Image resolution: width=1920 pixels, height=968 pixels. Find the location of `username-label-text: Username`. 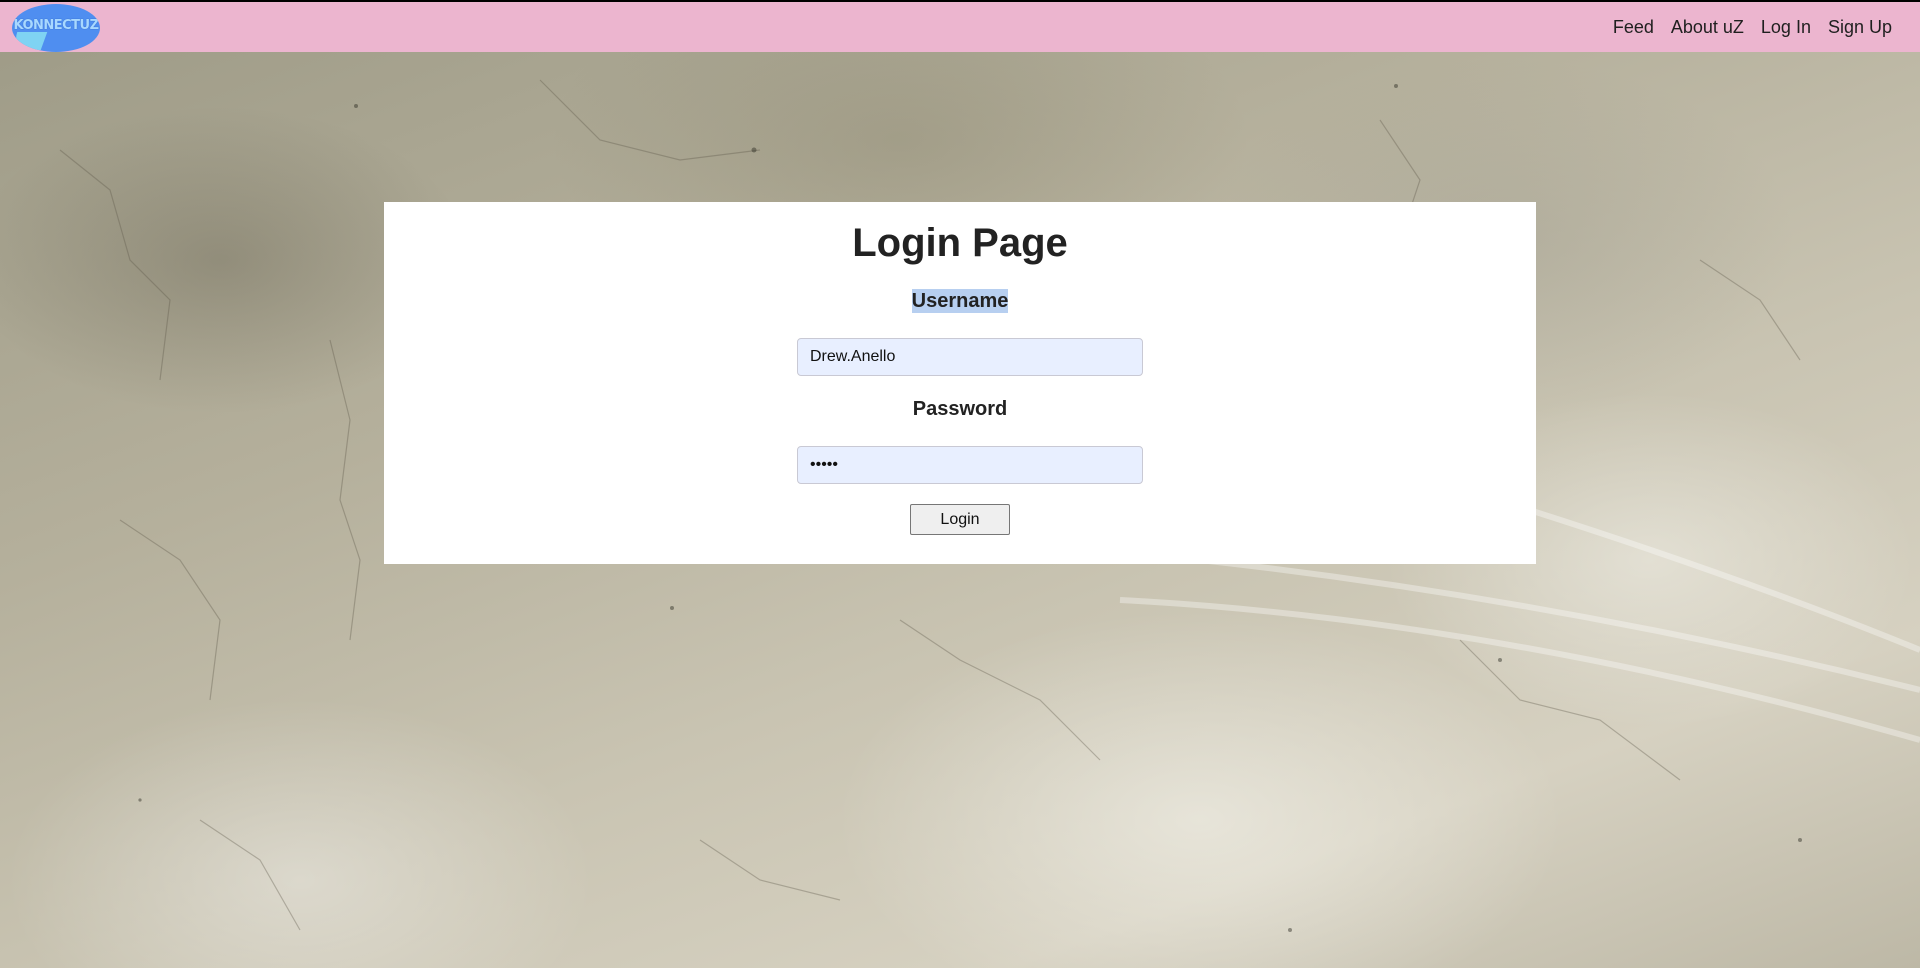

username-label-text: Username is located at coordinates (960, 301).